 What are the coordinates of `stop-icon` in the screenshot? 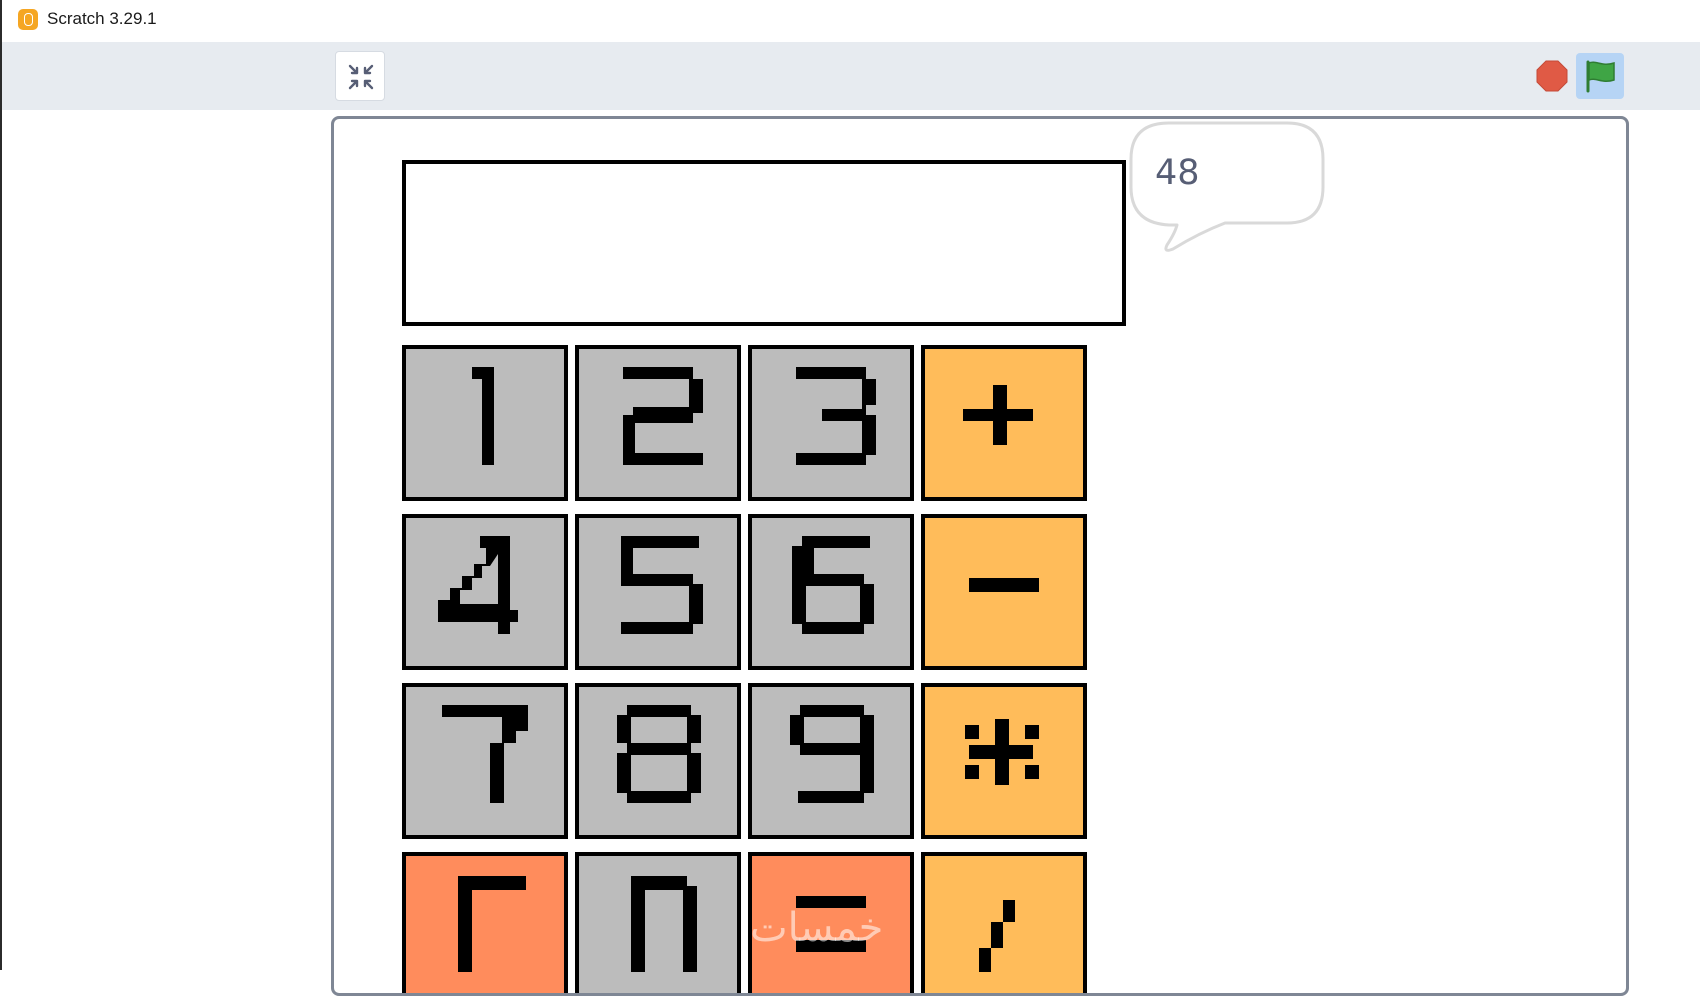 It's located at (1552, 76).